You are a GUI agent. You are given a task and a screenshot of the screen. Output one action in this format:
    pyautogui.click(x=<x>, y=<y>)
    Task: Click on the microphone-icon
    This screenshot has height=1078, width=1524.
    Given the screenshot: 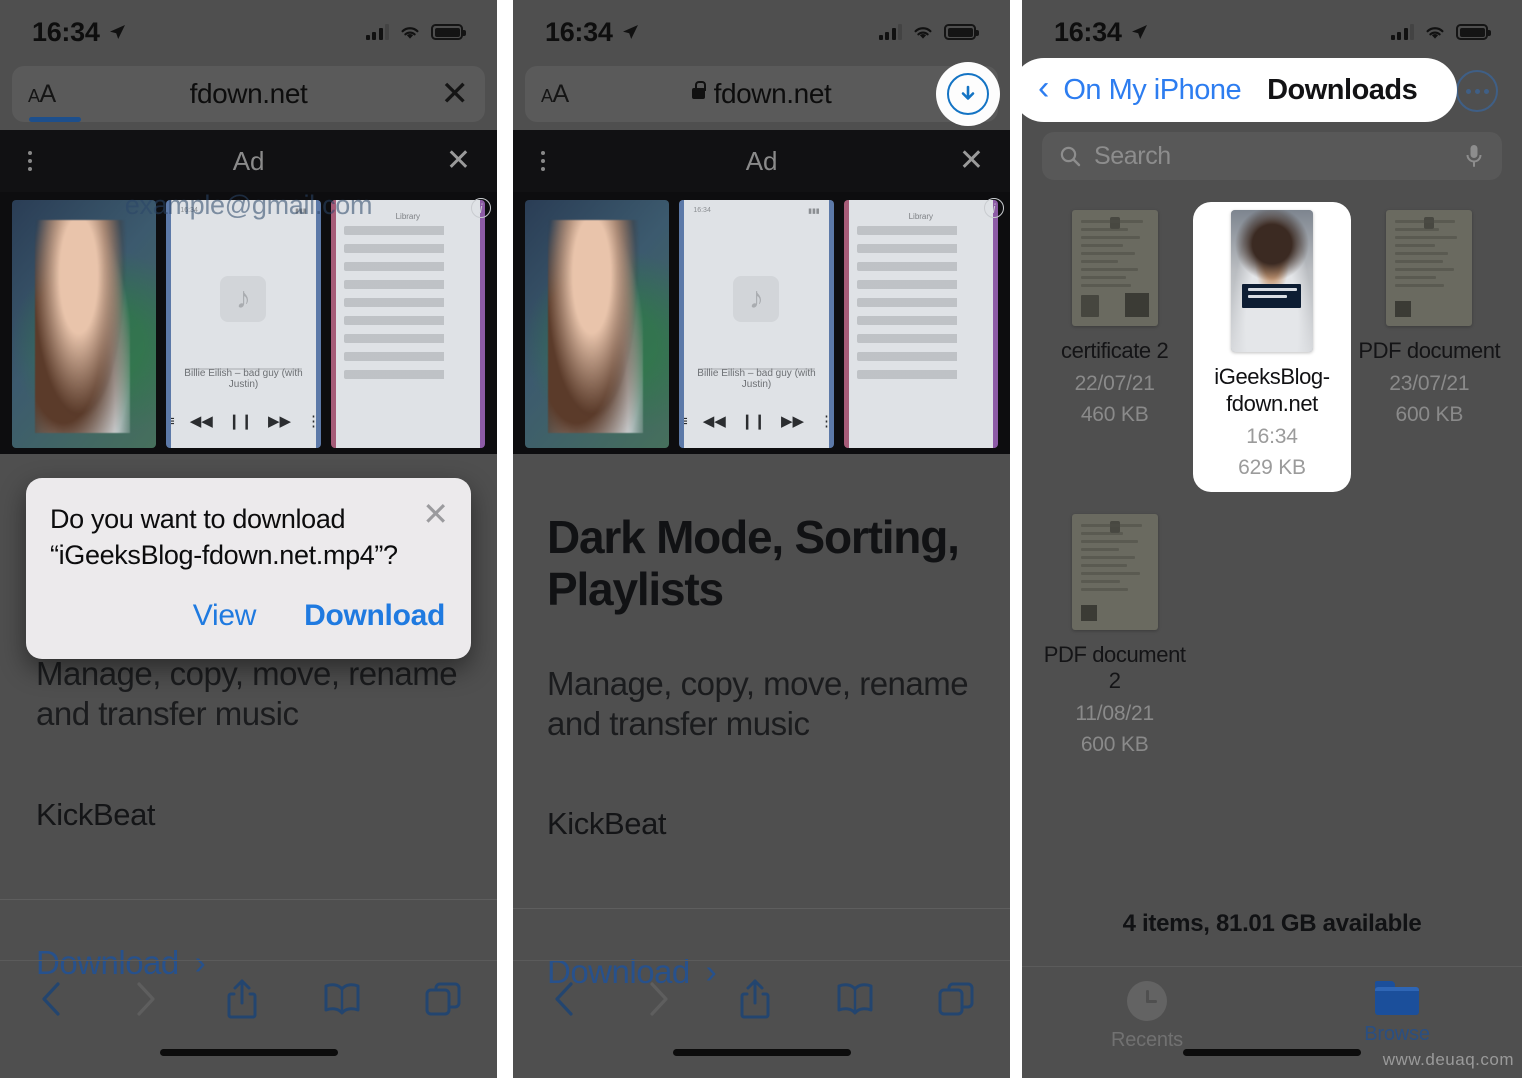 What is the action you would take?
    pyautogui.click(x=1474, y=156)
    